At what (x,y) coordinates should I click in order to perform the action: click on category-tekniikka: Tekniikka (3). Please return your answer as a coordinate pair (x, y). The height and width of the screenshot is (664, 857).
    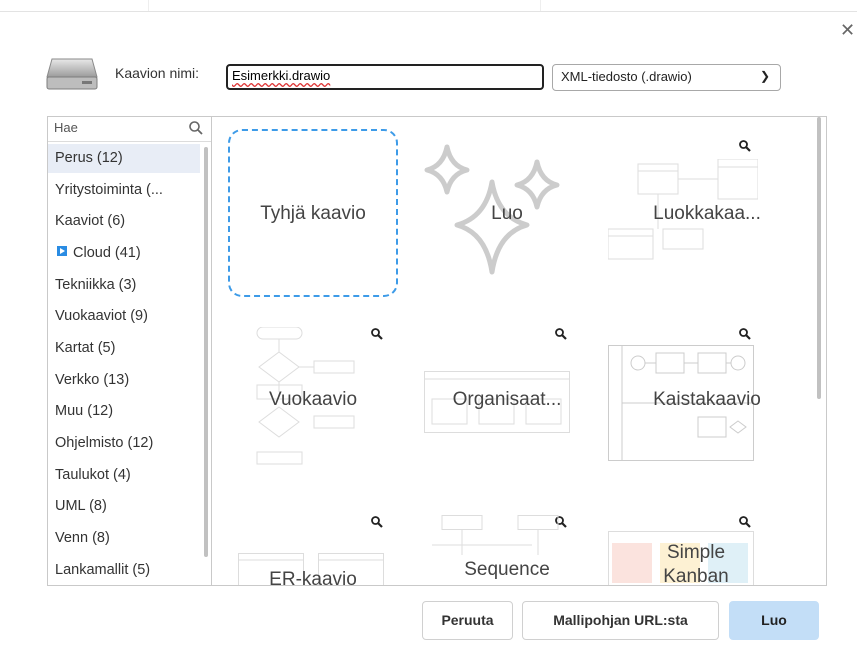
    Looking at the image, I should click on (124, 285).